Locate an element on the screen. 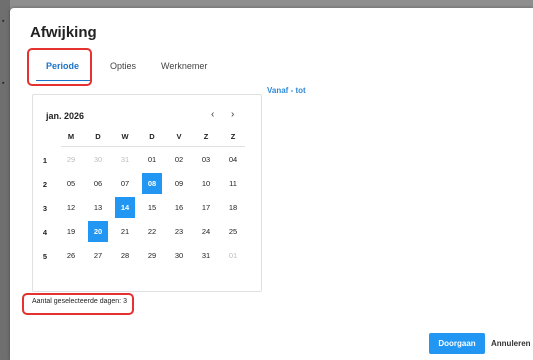 The width and height of the screenshot is (533, 360). calendar-day: 28 is located at coordinates (125, 255).